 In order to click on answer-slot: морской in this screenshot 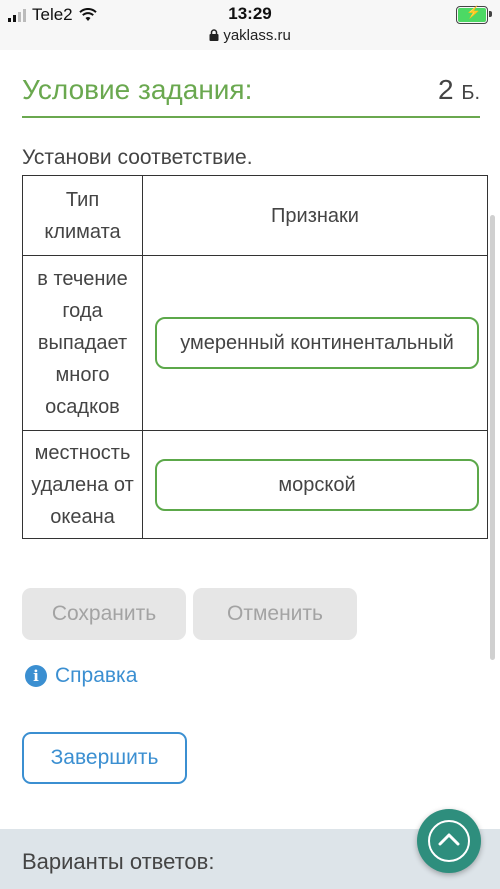, I will do `click(315, 484)`.